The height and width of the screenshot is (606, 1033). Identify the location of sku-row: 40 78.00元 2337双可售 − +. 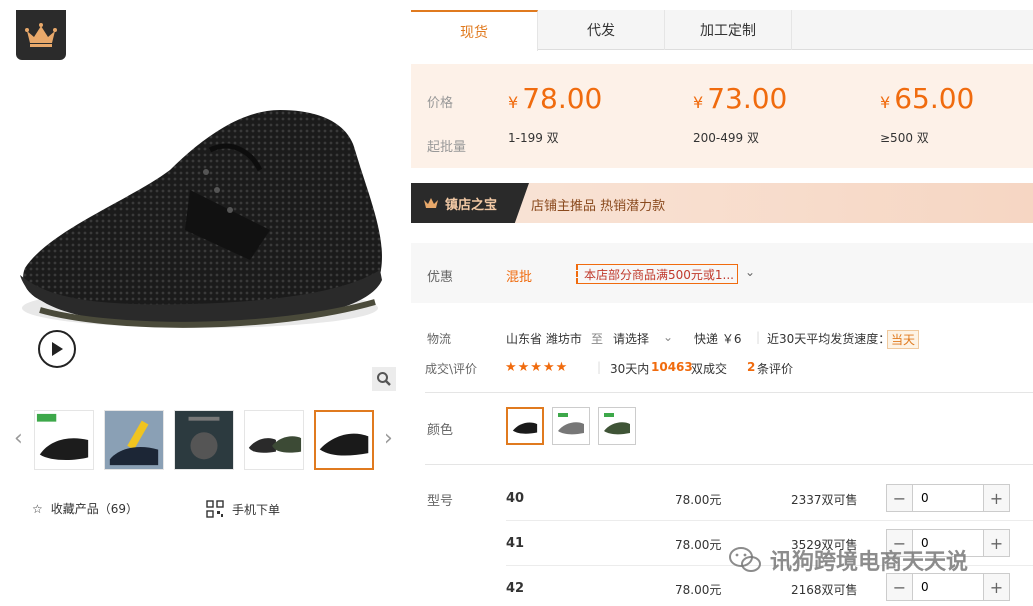
(722, 498).